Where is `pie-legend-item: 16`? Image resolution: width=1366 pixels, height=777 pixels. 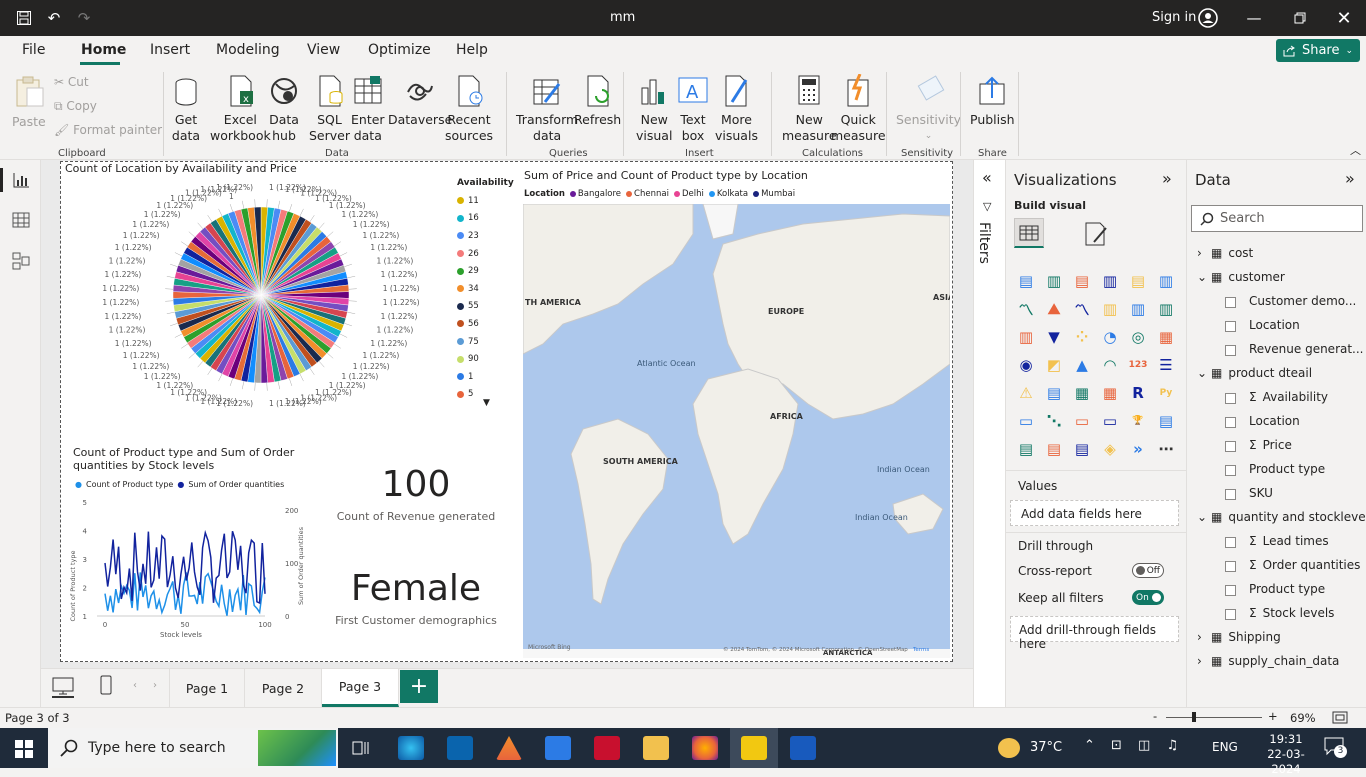
pie-legend-item: 16 is located at coordinates (487, 219).